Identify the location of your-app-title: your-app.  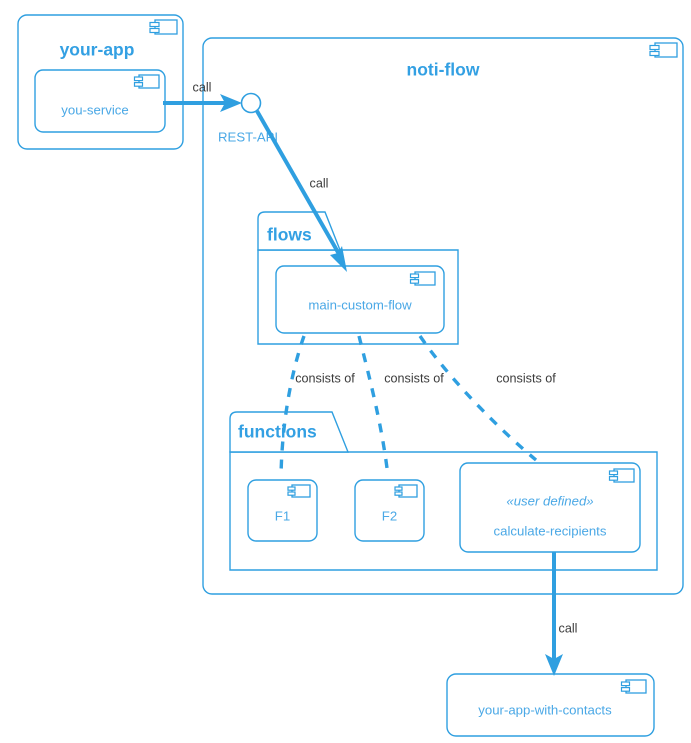
(97, 50).